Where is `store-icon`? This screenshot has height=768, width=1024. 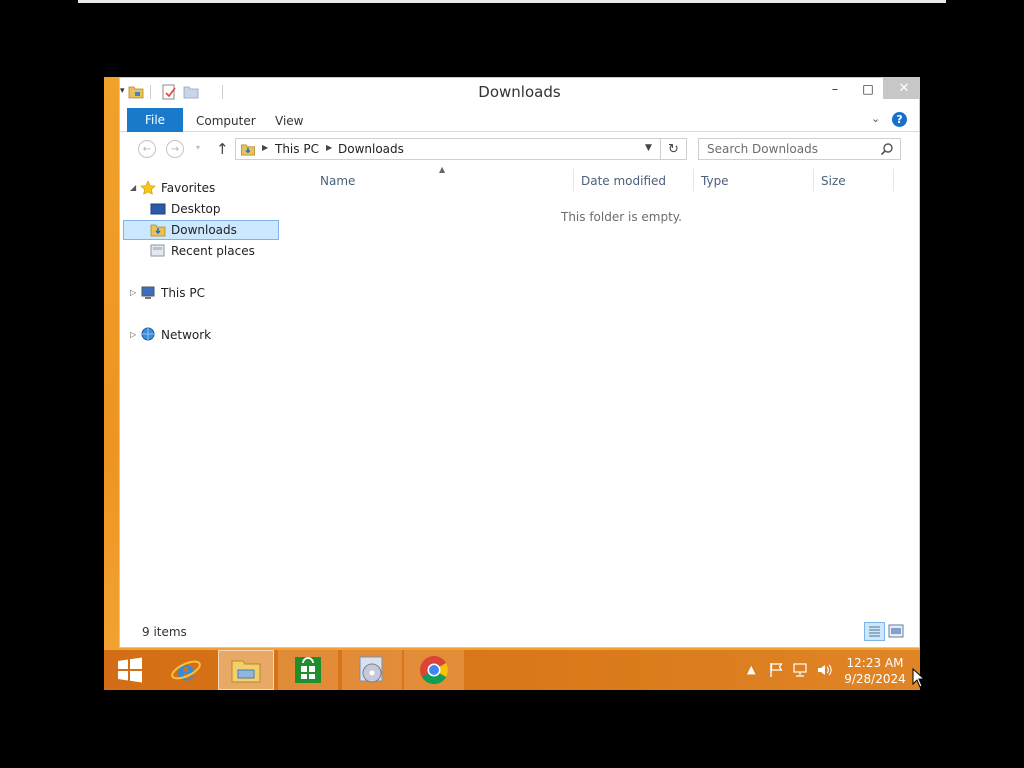 store-icon is located at coordinates (308, 670).